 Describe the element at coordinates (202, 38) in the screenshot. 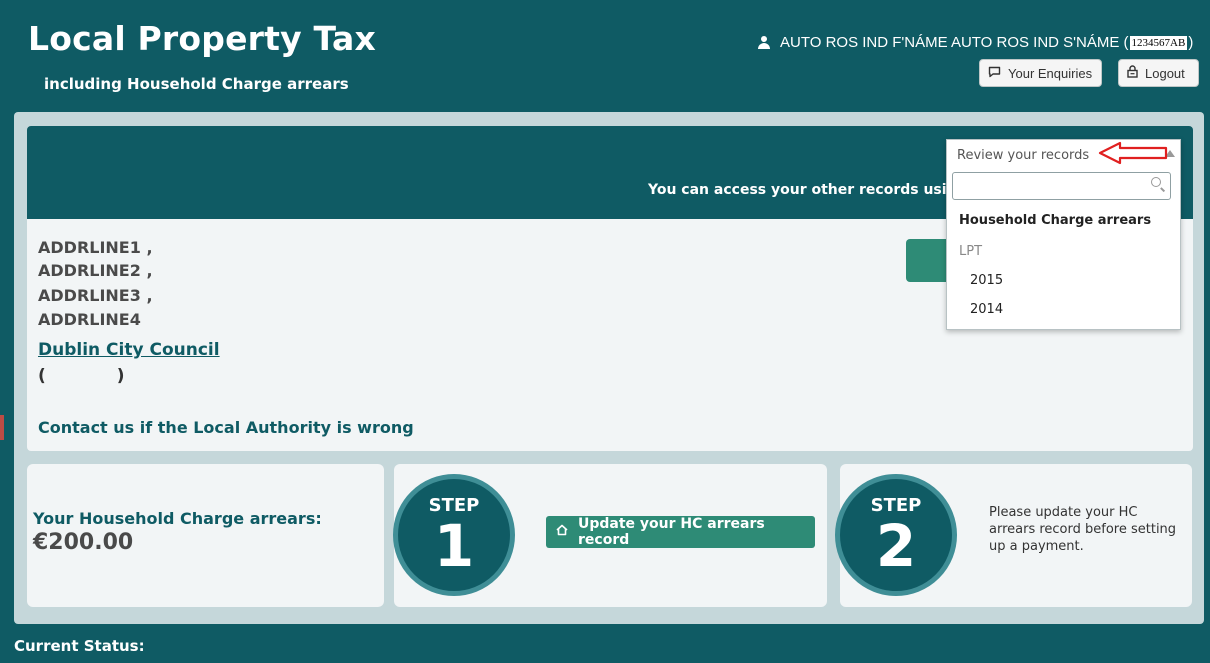

I see `page-title: Local Property Tax` at that location.